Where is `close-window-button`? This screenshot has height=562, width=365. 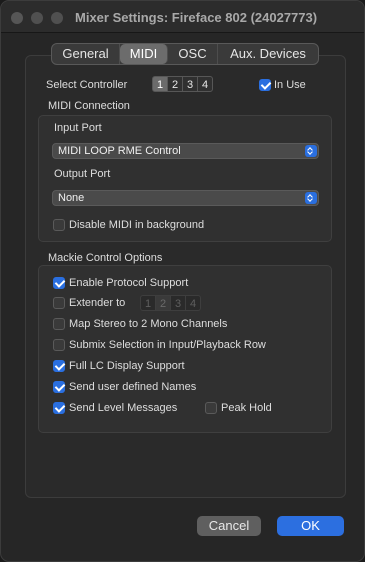 close-window-button is located at coordinates (17, 18).